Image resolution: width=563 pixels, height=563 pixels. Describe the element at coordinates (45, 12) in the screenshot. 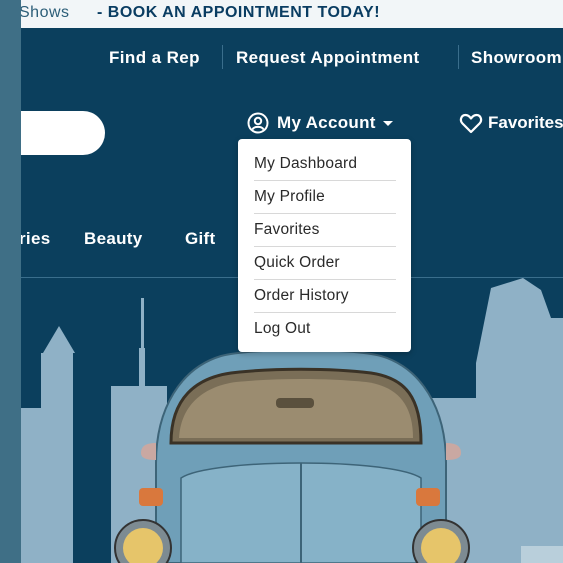

I see `announcement-prefix: Shows` at that location.